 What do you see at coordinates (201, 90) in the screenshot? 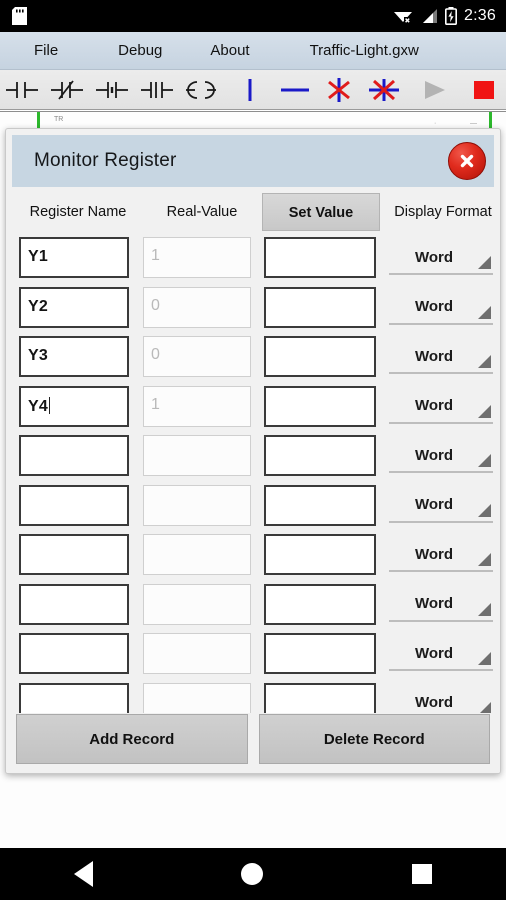
I see `coil-icon` at bounding box center [201, 90].